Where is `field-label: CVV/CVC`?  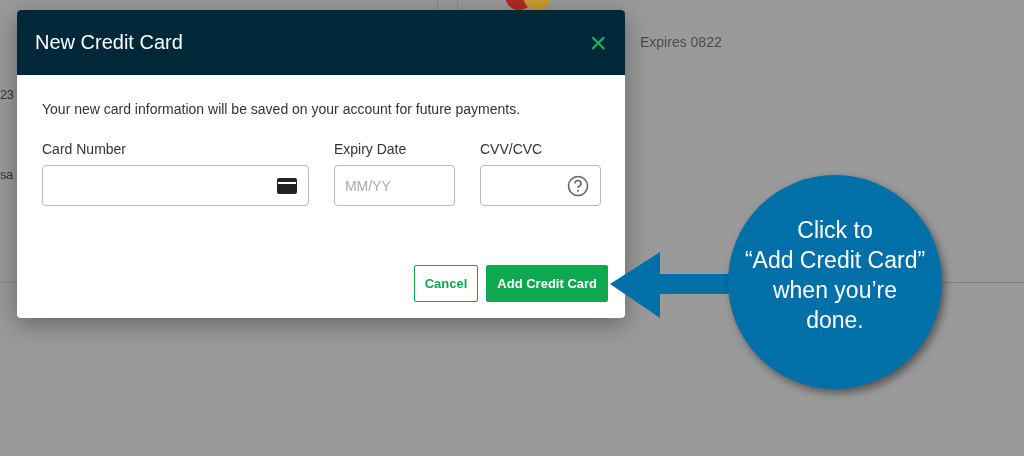 field-label: CVV/CVC is located at coordinates (511, 149).